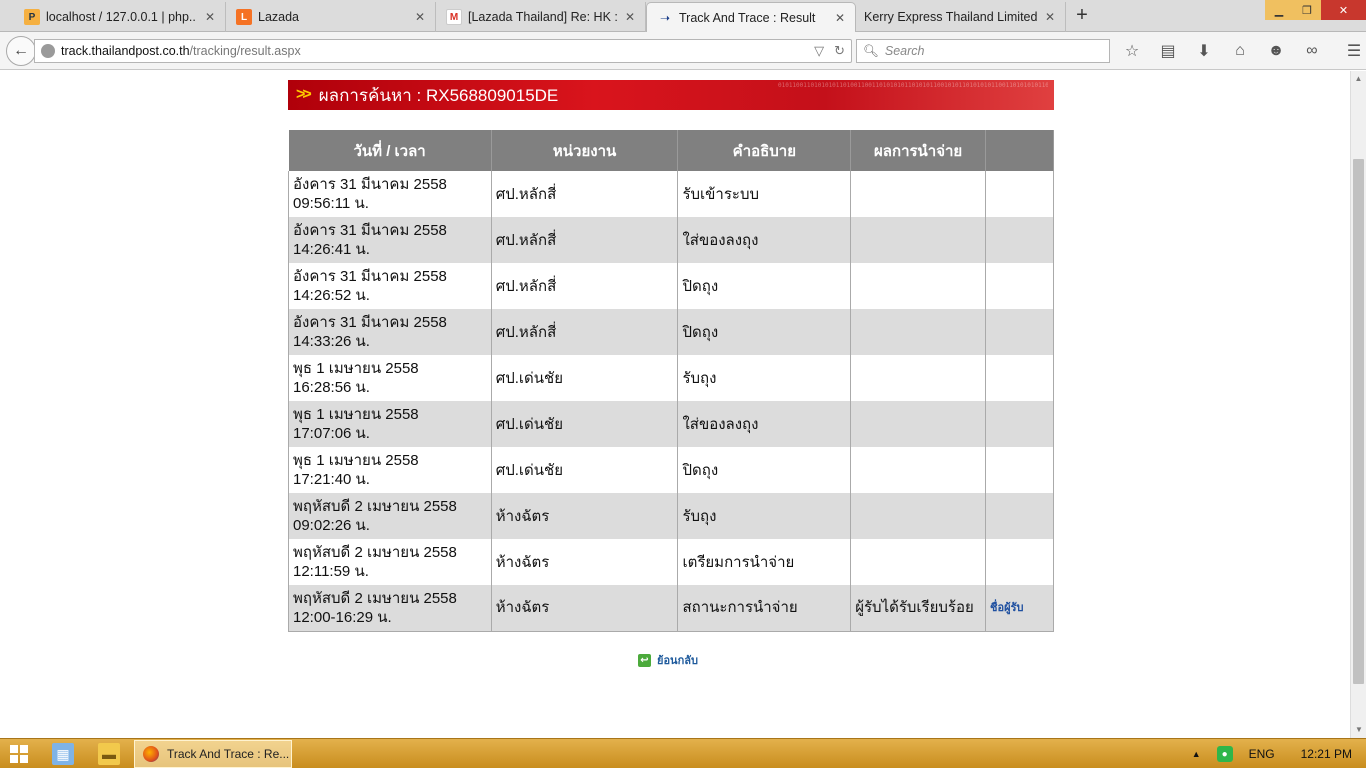  Describe the element at coordinates (244, 17) in the screenshot. I see `lazada-icon: L` at that location.